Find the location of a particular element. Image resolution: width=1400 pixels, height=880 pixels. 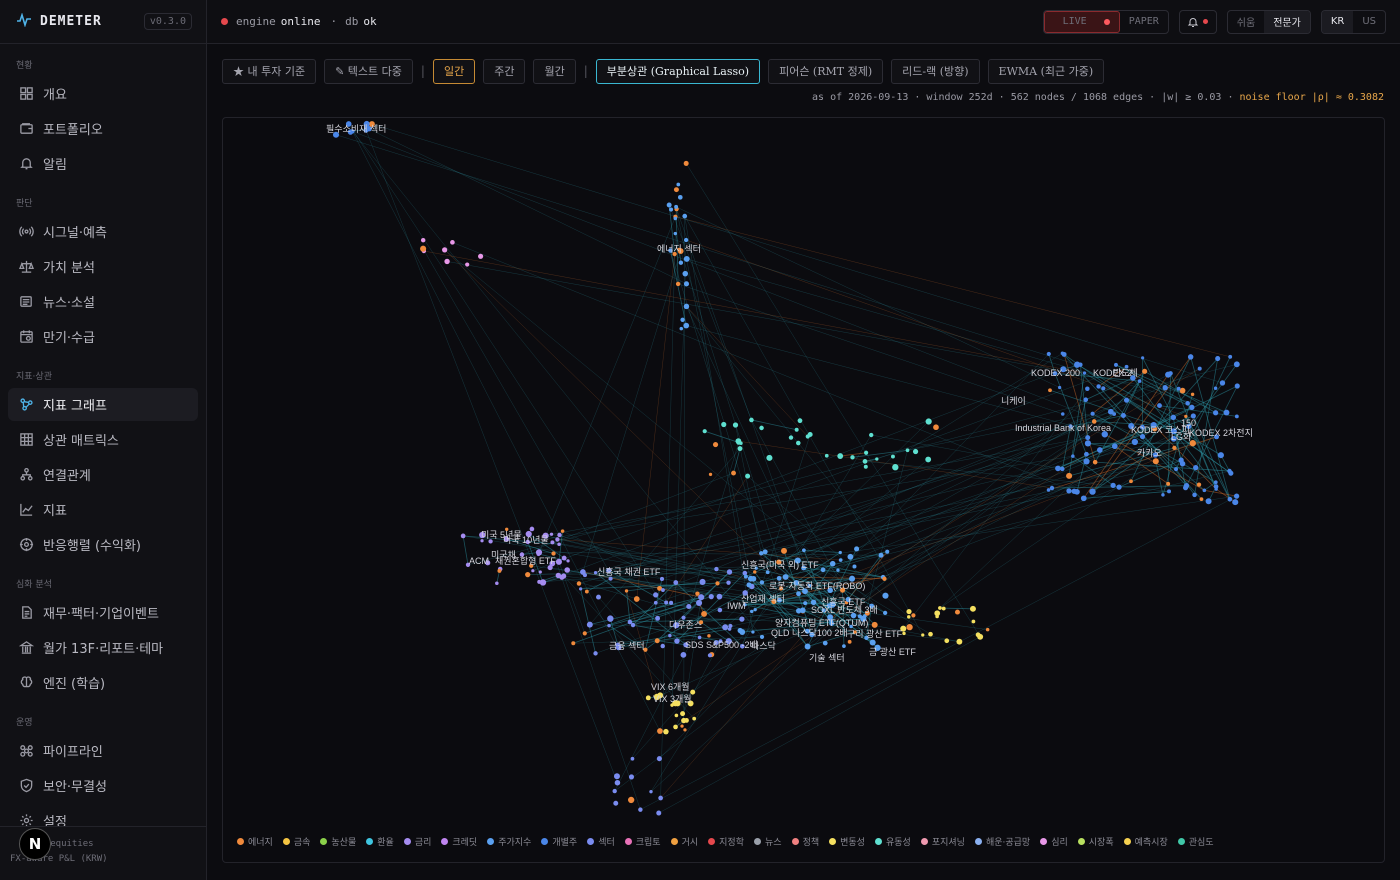

legend-item: 에너지 is located at coordinates (255, 841).